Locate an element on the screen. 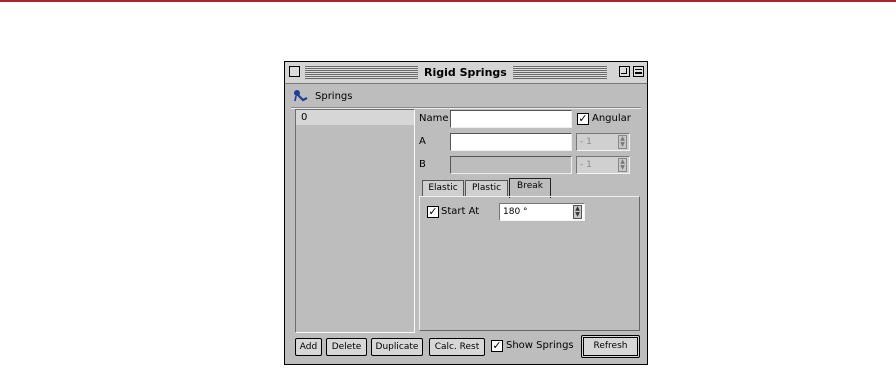 The width and height of the screenshot is (896, 368). title-bar: Rigid Springs is located at coordinates (466, 73).